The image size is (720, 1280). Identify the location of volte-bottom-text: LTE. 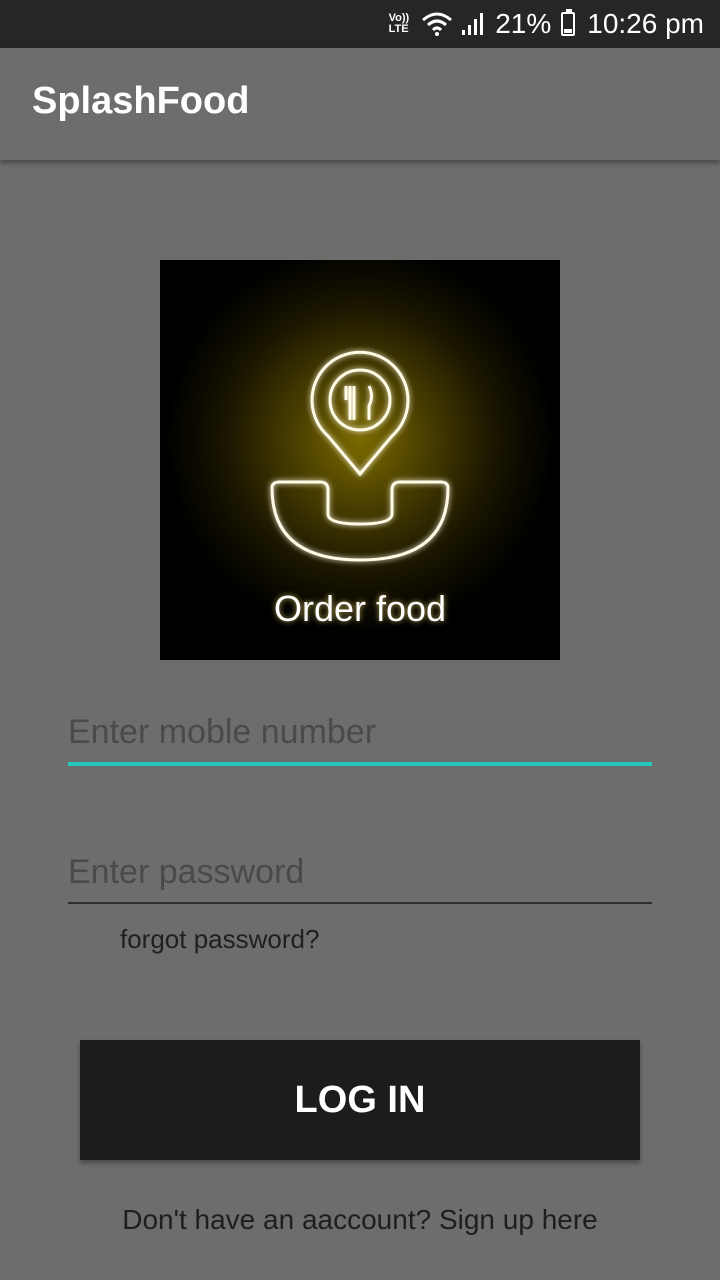
(398, 29).